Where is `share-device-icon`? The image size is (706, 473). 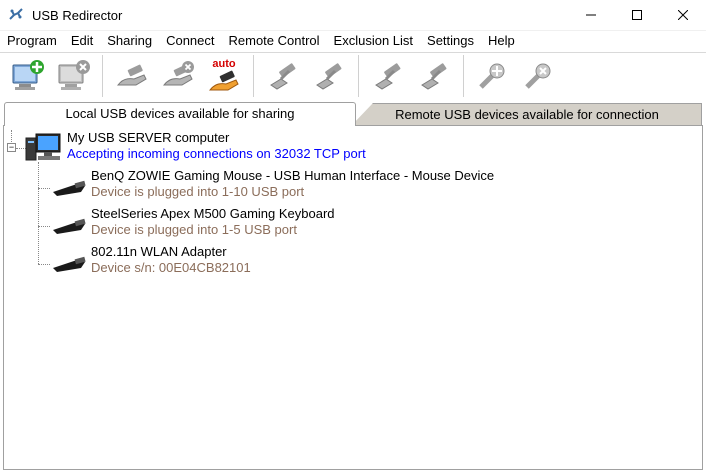 share-device-icon is located at coordinates (131, 75).